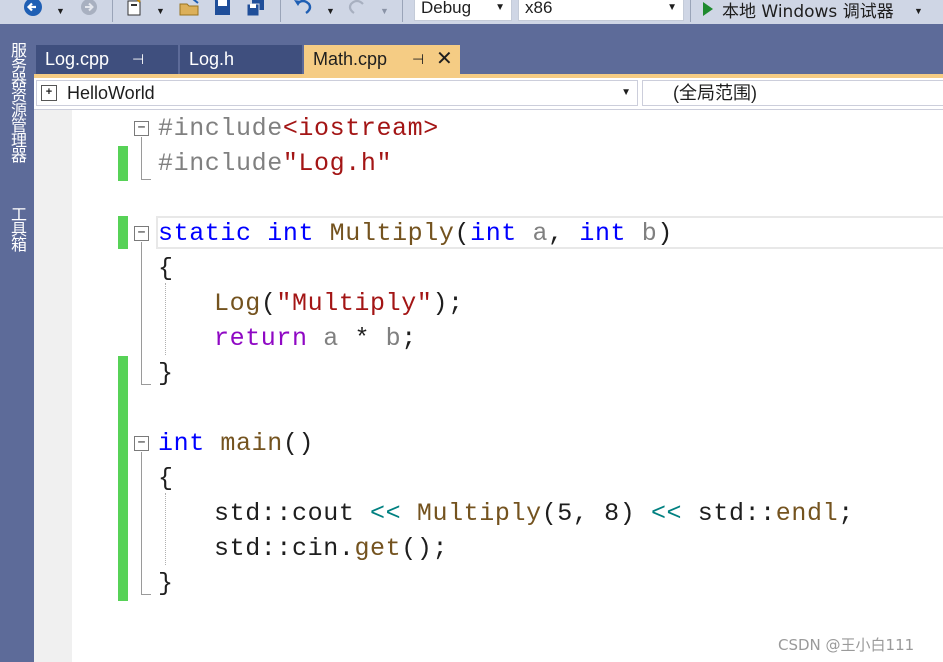 The width and height of the screenshot is (943, 662). What do you see at coordinates (354, 303) in the screenshot?
I see `string-literal: "Multiply"` at bounding box center [354, 303].